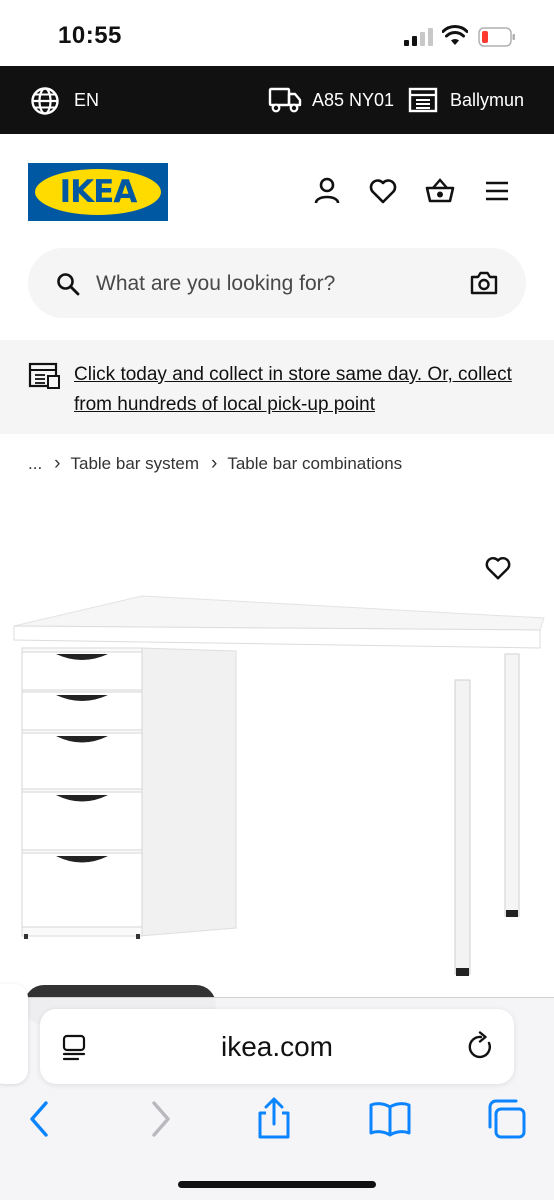 The height and width of the screenshot is (1200, 554). What do you see at coordinates (487, 100) in the screenshot?
I see `selected-store: Ballymun` at bounding box center [487, 100].